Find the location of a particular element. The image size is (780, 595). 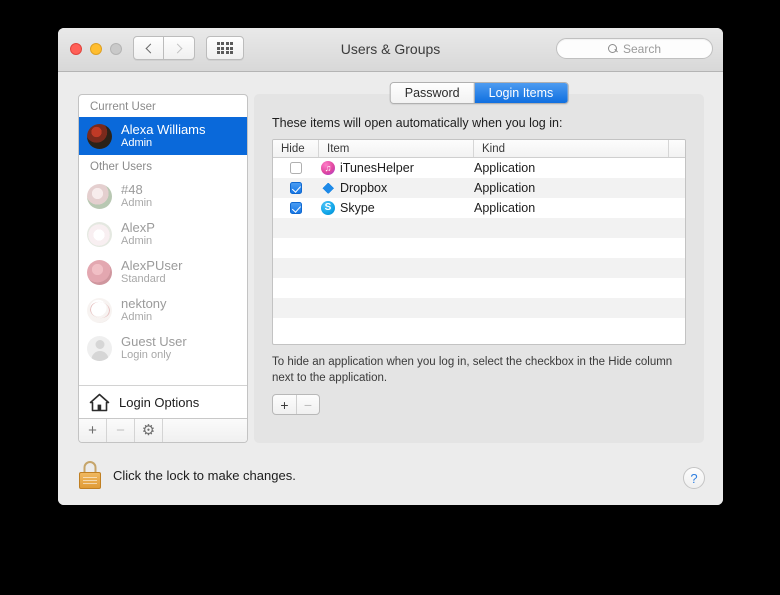

lock-icon is located at coordinates (90, 475).